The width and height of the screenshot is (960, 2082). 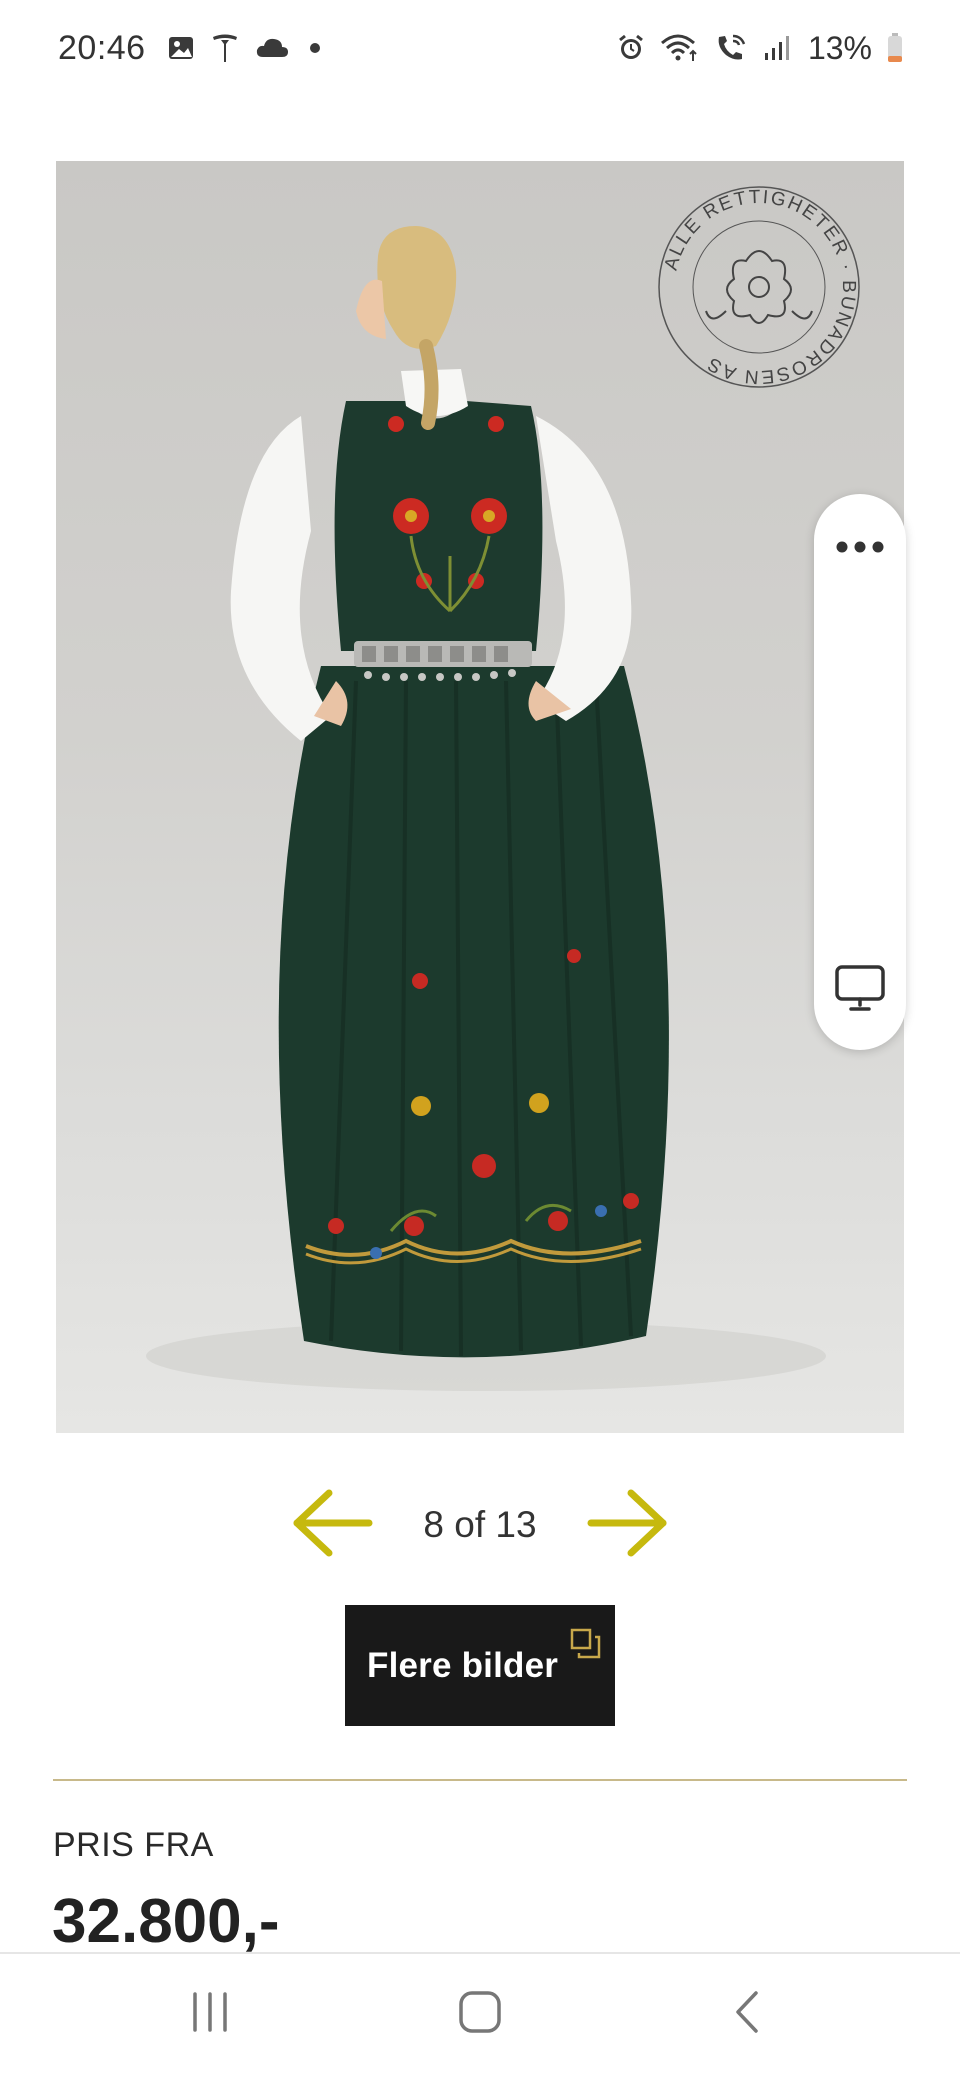 I want to click on arrow-right-icon, so click(x=629, y=1525).